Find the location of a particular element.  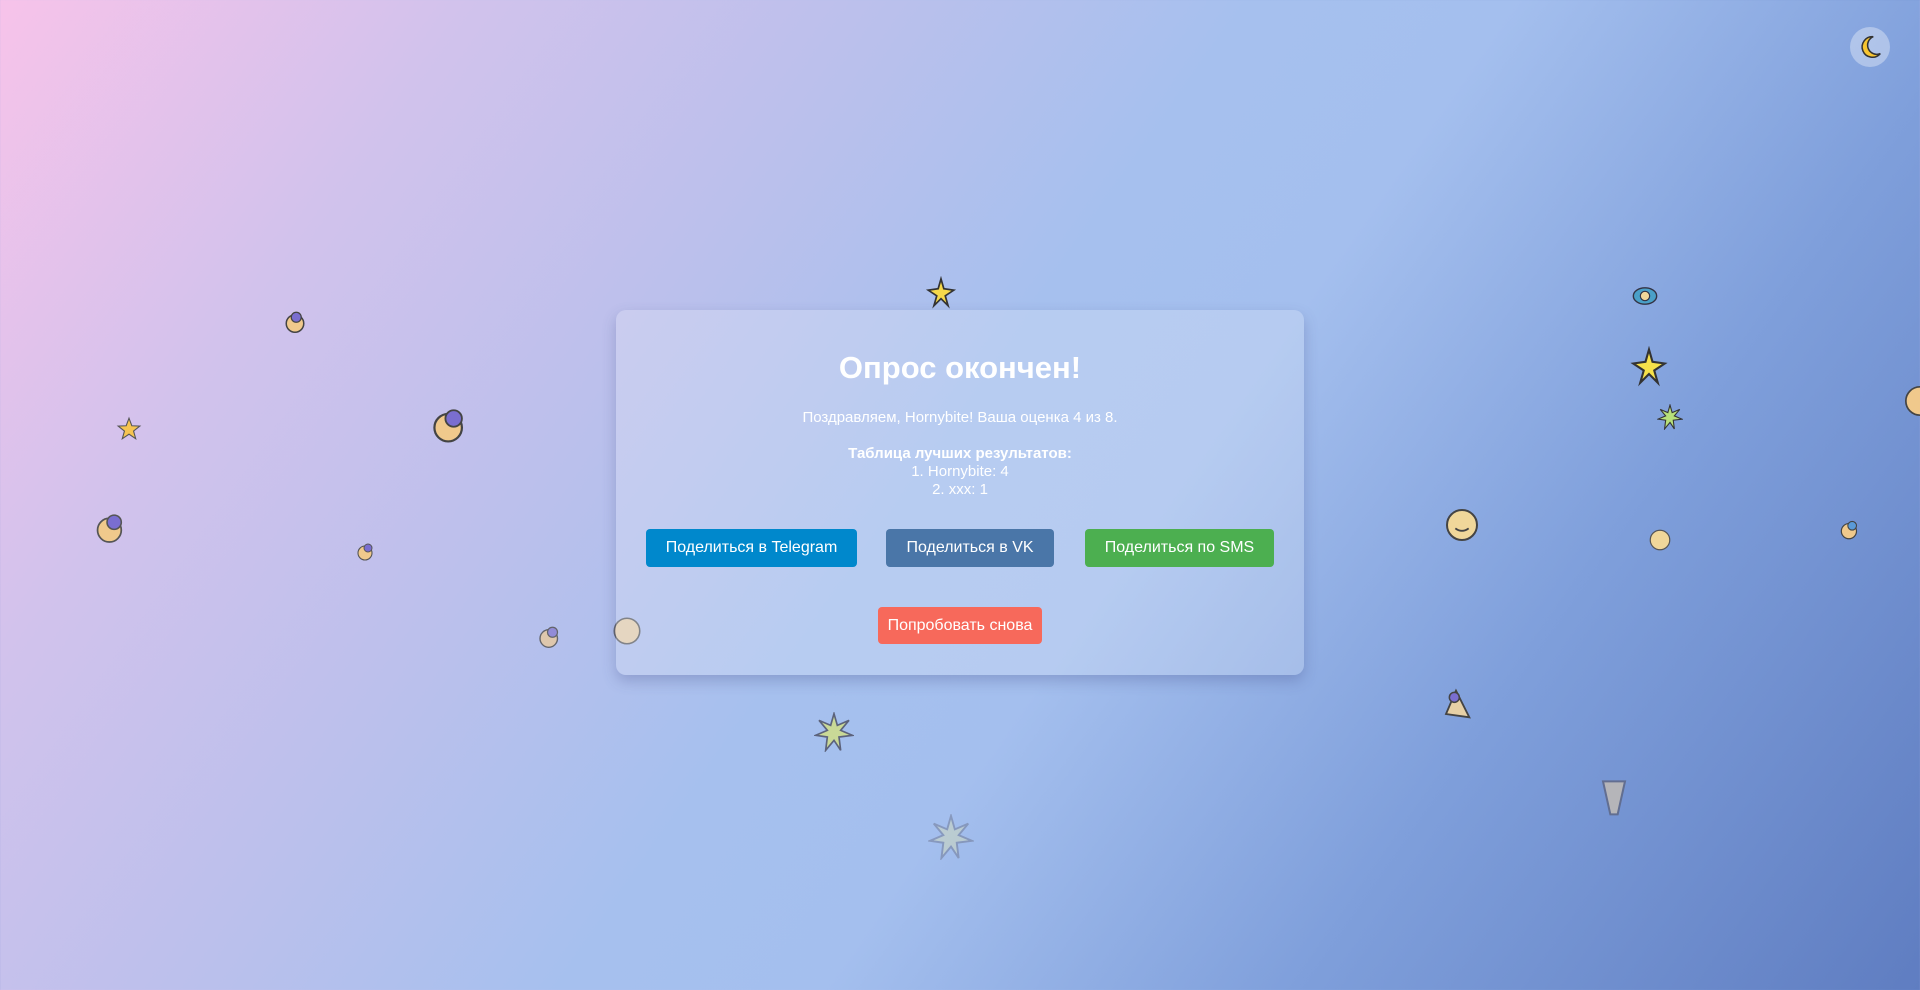

leaderboard-entry: 2. xxx: 1 is located at coordinates (960, 489).